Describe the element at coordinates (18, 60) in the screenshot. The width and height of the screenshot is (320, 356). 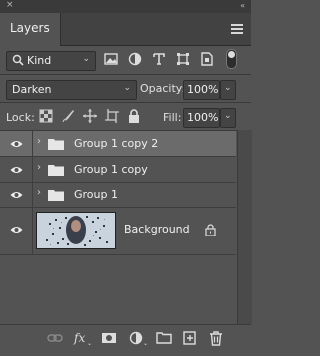
I see `search-icon` at that location.